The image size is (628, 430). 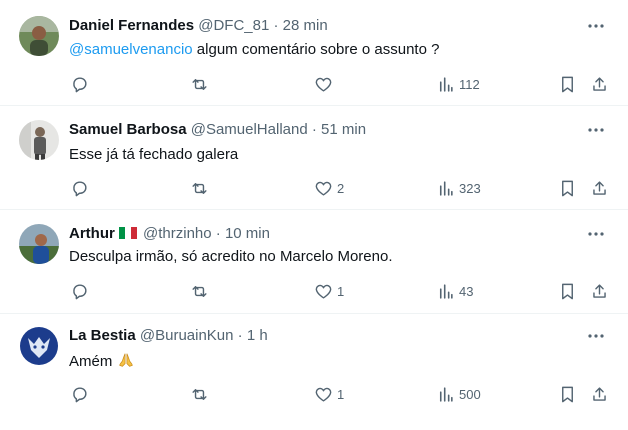 What do you see at coordinates (91, 361) in the screenshot?
I see `tweet-body: Amém` at bounding box center [91, 361].